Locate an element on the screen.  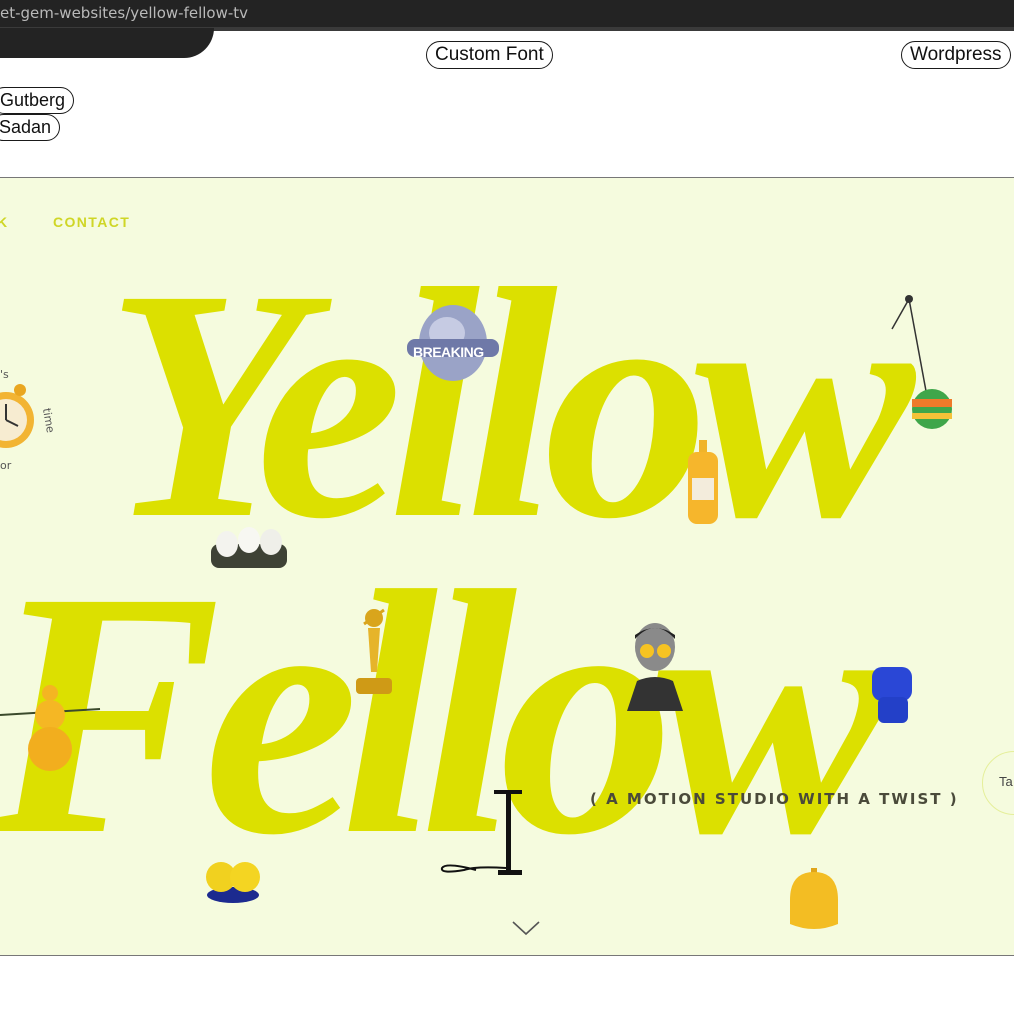
alarm-clock-icon is located at coordinates (35, 418).